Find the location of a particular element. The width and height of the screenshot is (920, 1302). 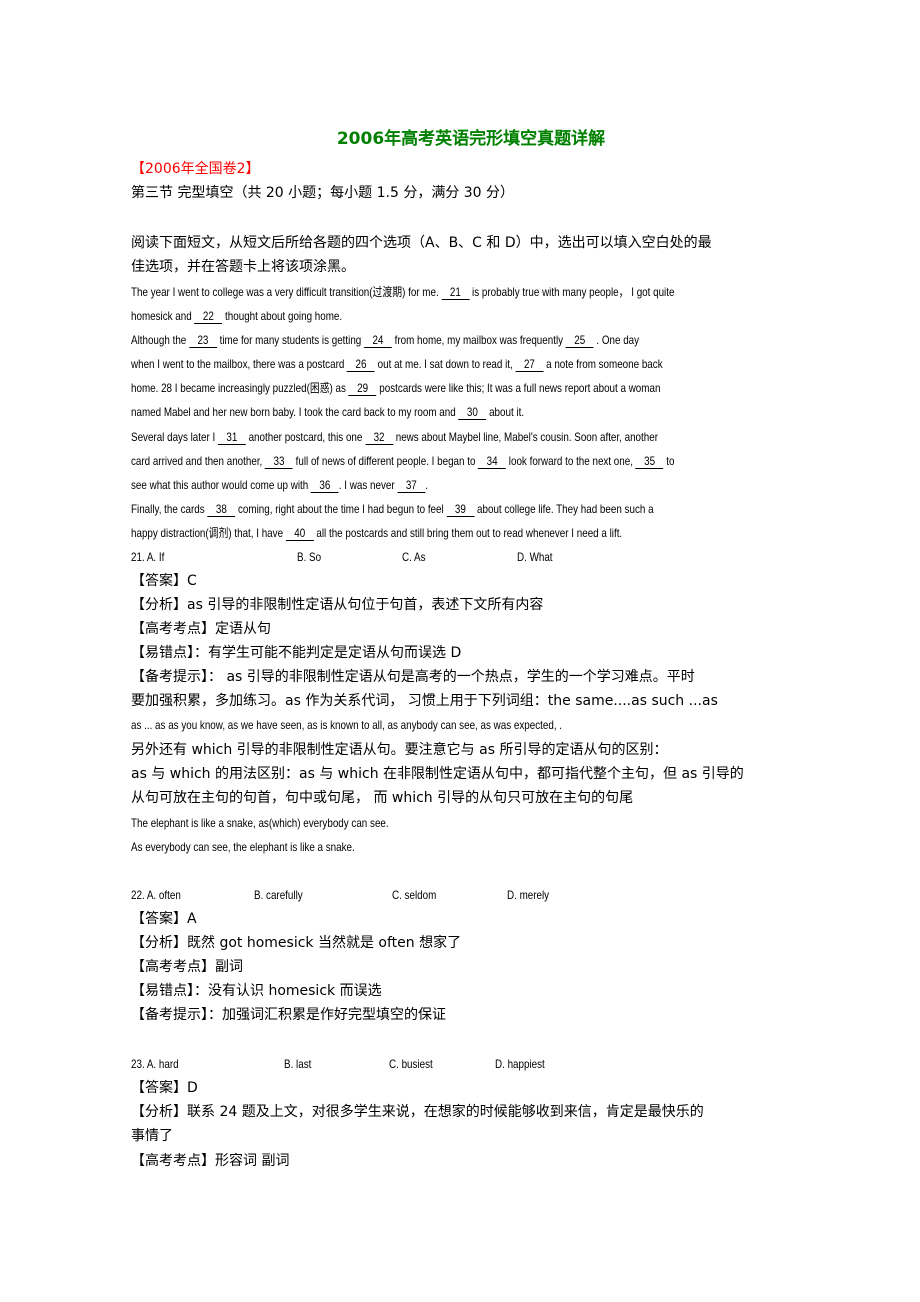

option-a: 22. A. often is located at coordinates (156, 895).